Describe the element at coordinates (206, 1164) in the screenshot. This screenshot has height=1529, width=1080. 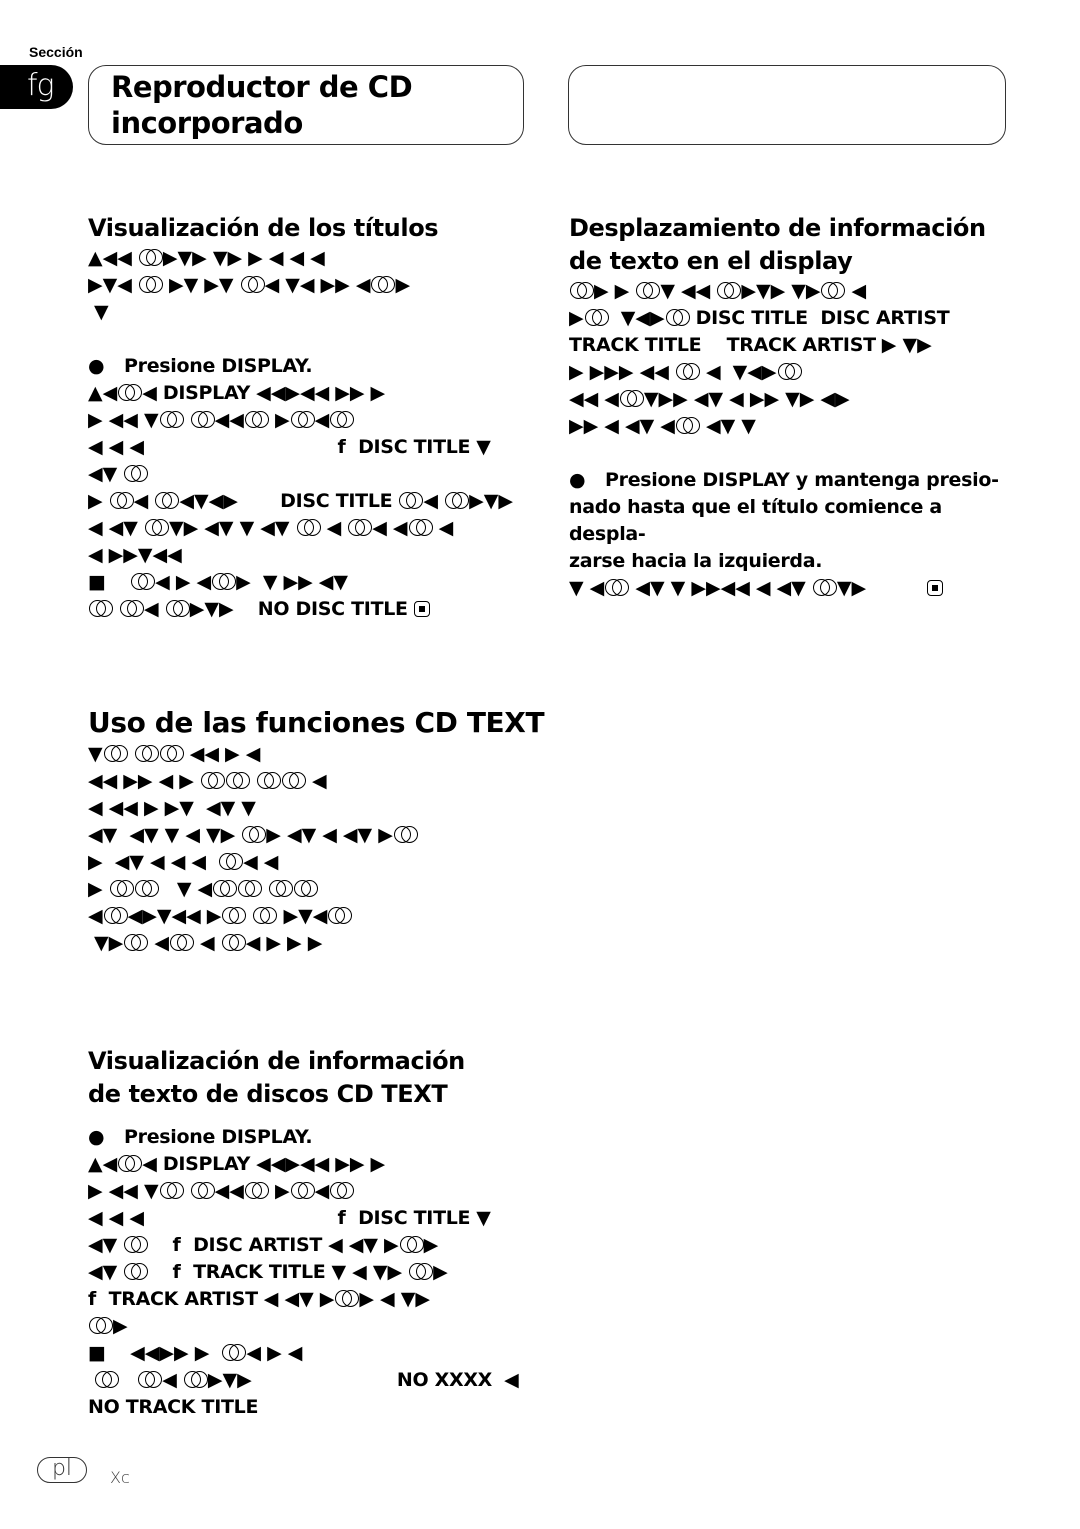
I see `bold-term: DISPLAY` at that location.